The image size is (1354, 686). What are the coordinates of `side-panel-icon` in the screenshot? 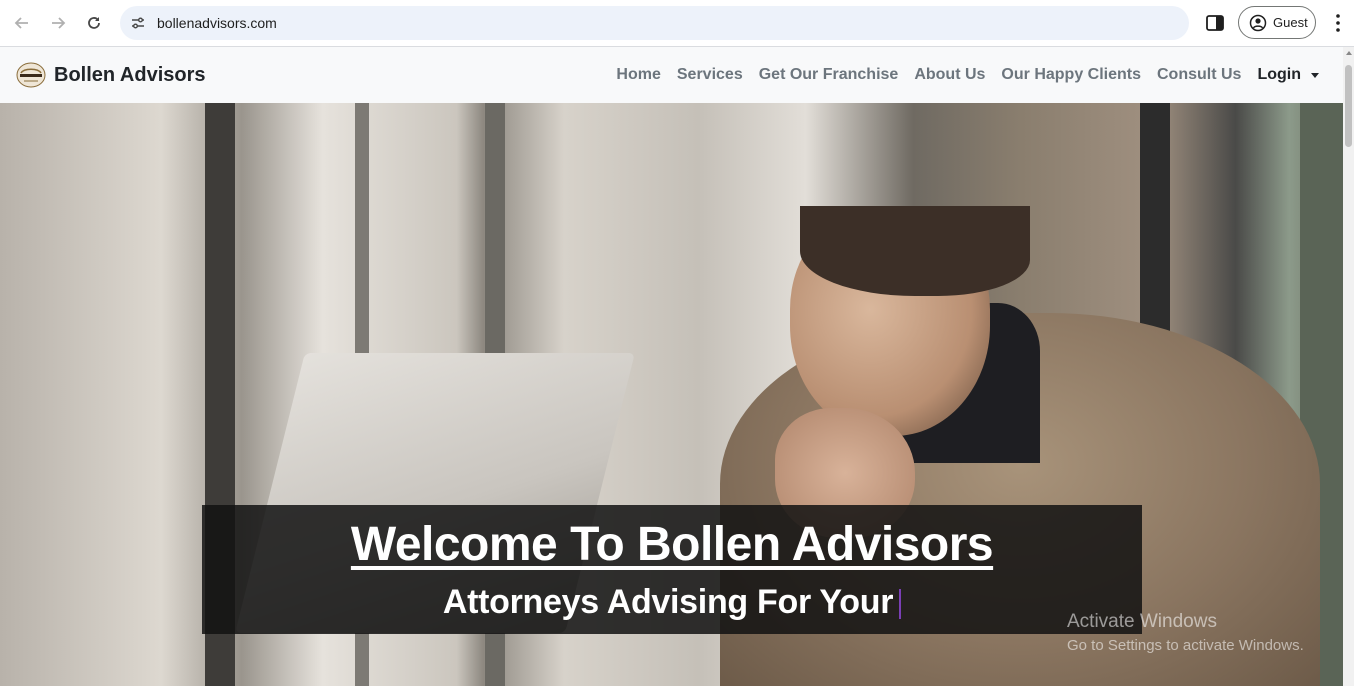 It's located at (1215, 23).